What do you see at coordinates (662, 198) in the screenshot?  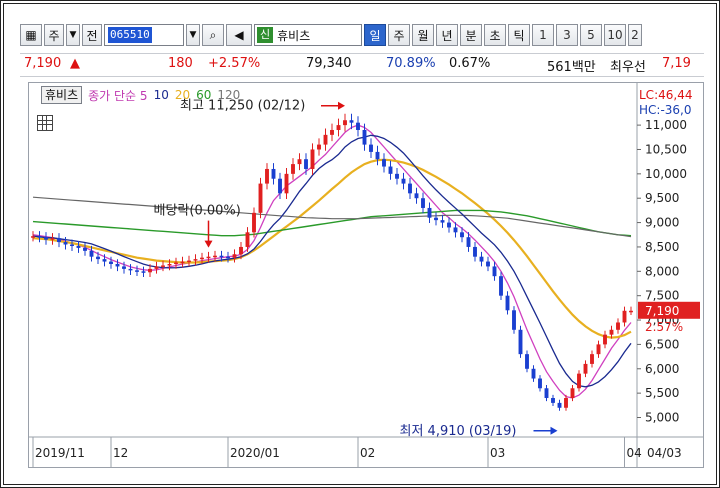 I see `y-tick-label: 9,500` at bounding box center [662, 198].